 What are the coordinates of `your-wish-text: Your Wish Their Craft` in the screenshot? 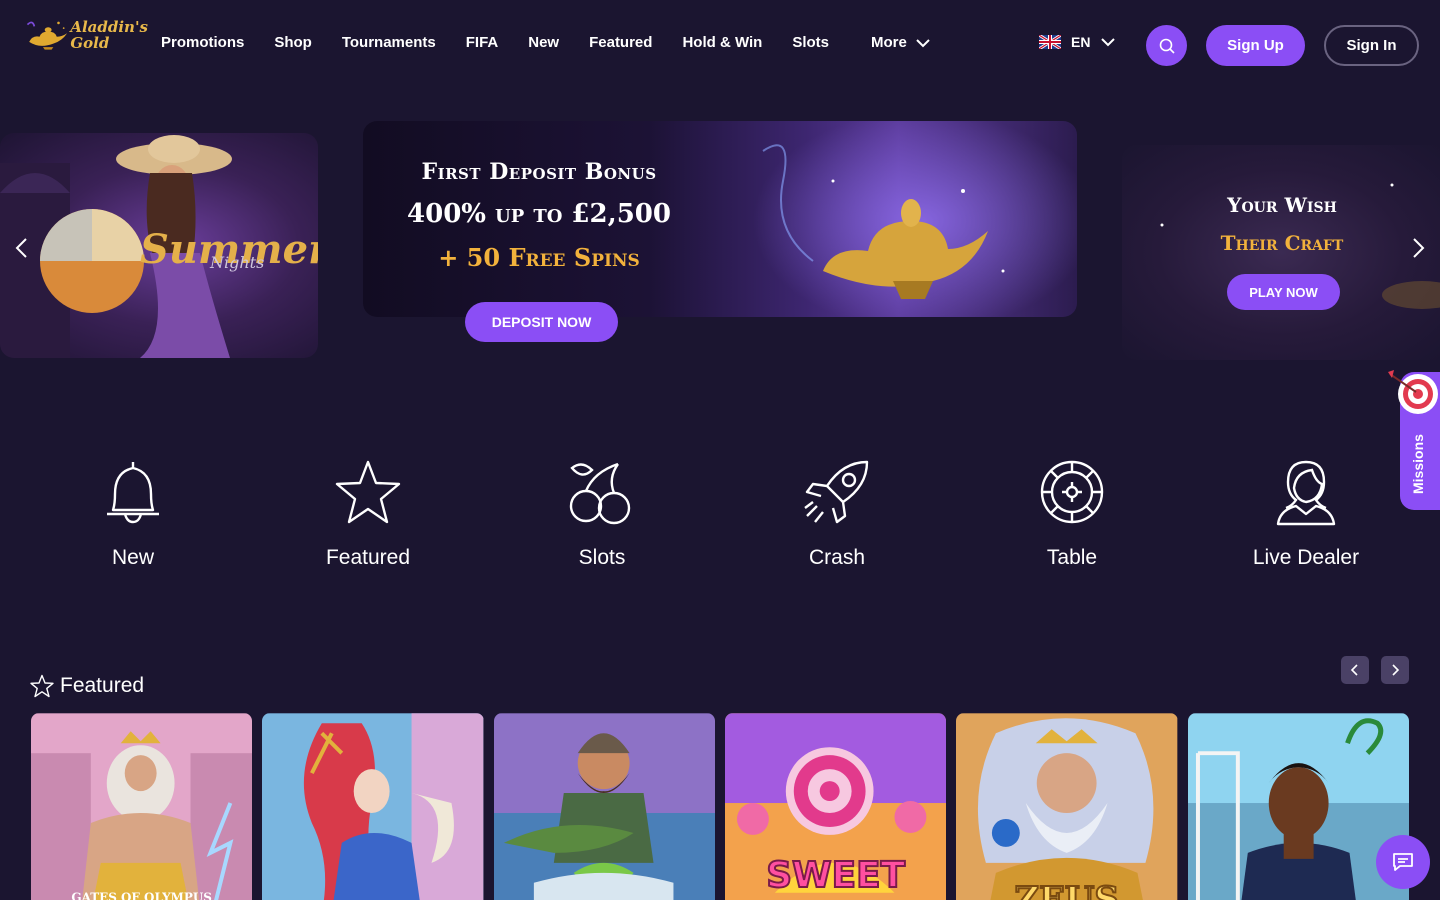 It's located at (1282, 224).